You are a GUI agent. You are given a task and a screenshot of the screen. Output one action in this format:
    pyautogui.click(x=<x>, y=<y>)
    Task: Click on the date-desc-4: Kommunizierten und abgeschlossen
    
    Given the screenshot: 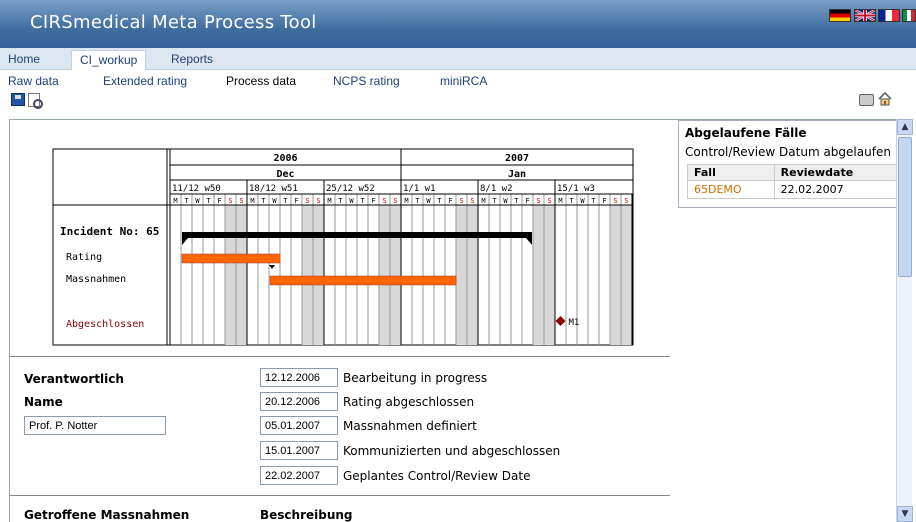 What is the action you would take?
    pyautogui.click(x=452, y=451)
    